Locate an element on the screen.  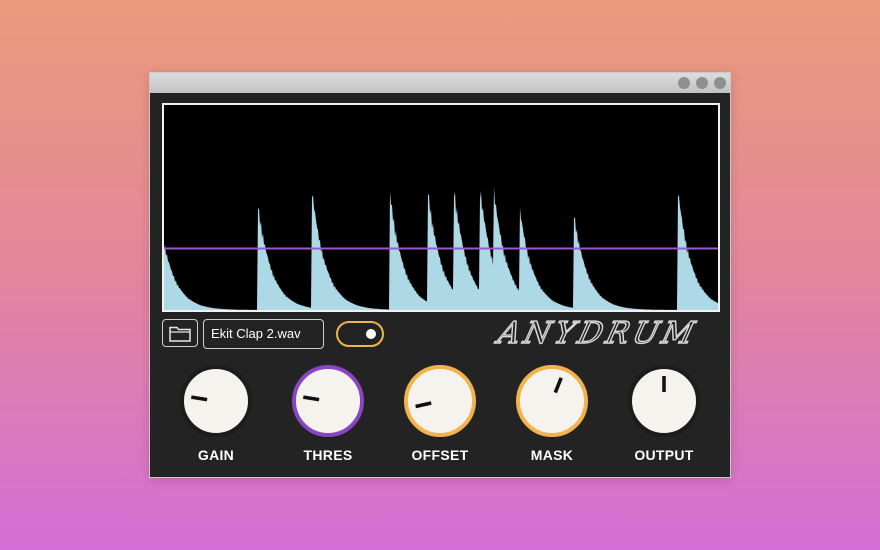
title-bar is located at coordinates (440, 83).